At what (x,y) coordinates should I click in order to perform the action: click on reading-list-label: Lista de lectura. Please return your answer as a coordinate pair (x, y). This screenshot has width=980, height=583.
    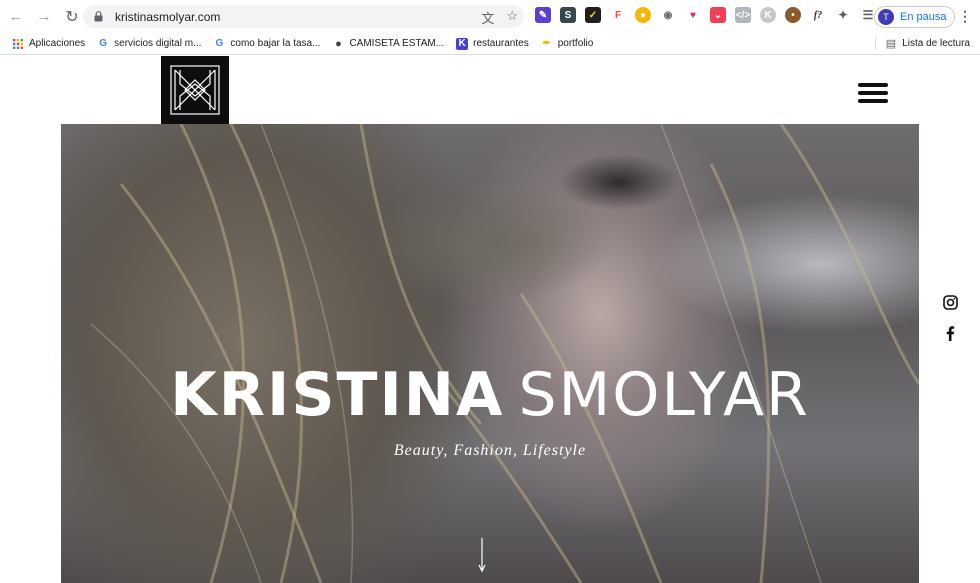
    Looking at the image, I should click on (936, 43).